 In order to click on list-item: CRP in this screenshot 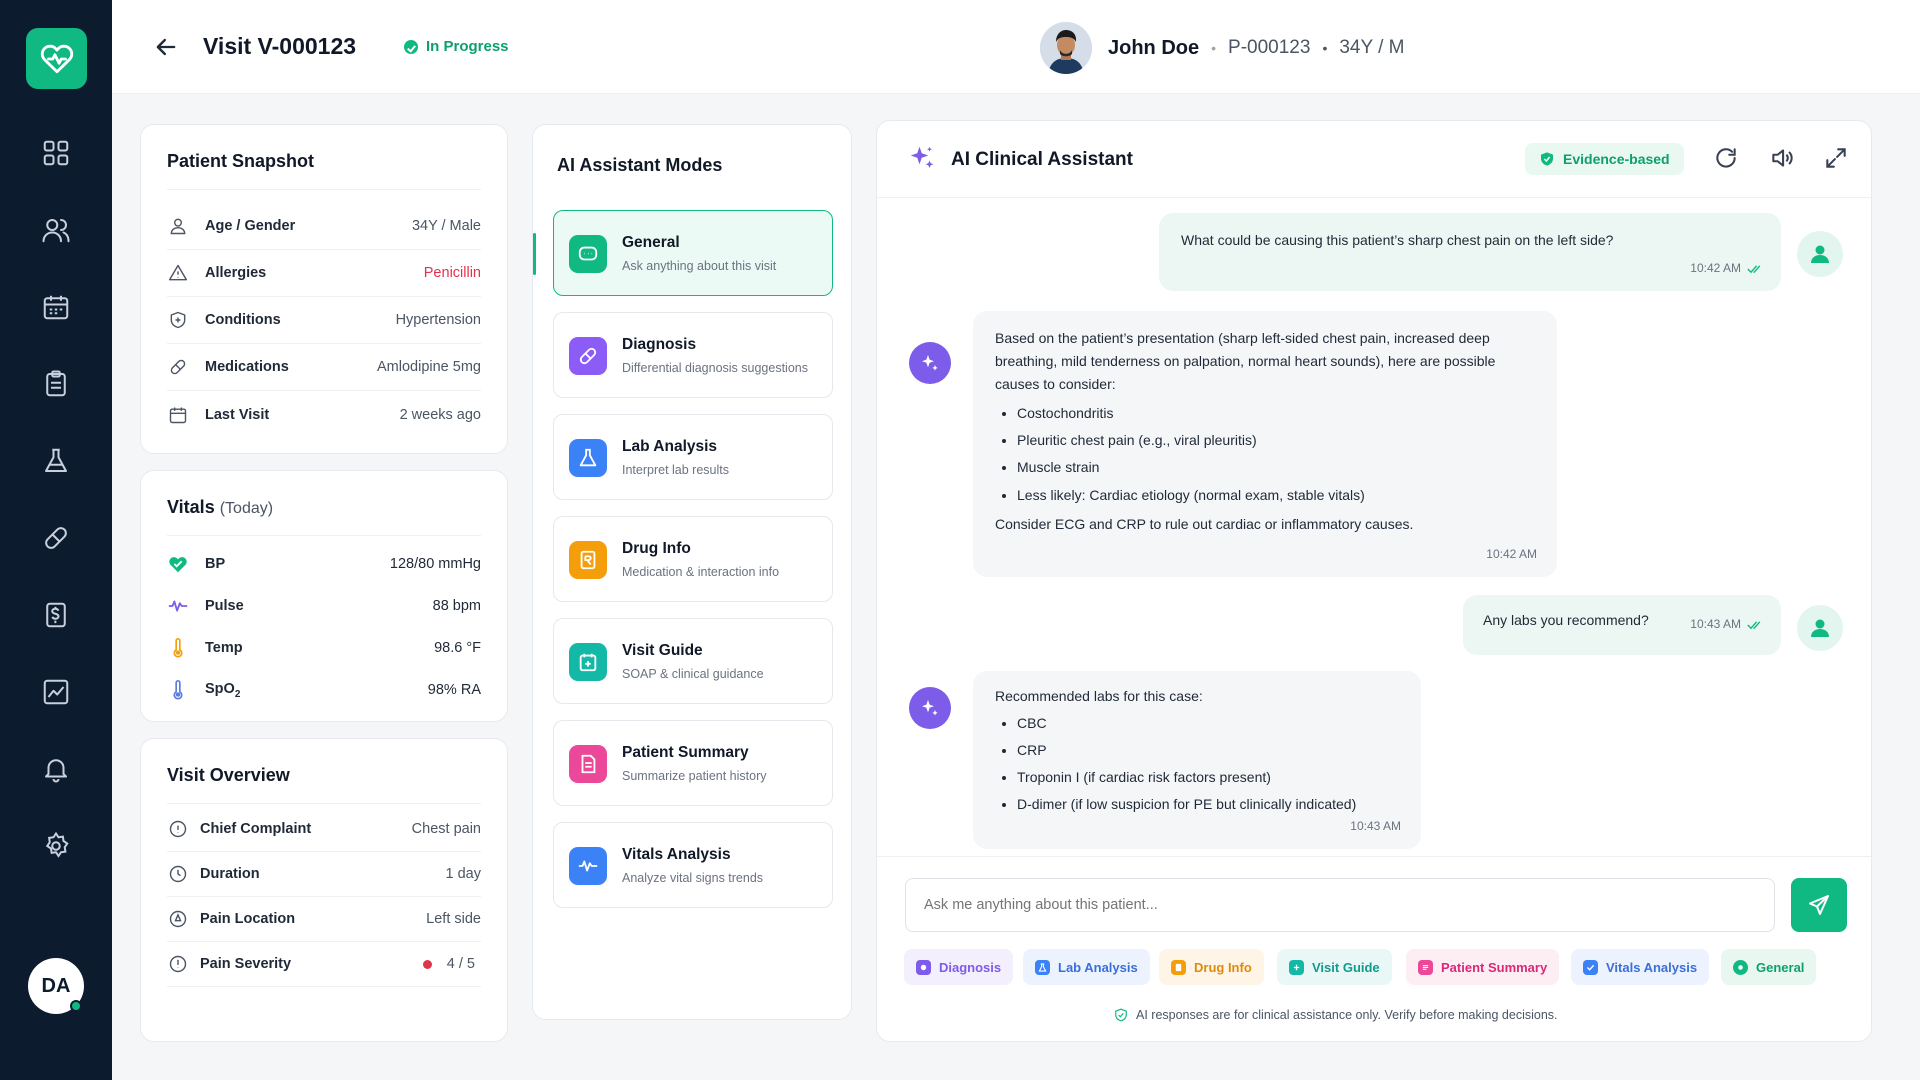, I will do `click(1208, 750)`.